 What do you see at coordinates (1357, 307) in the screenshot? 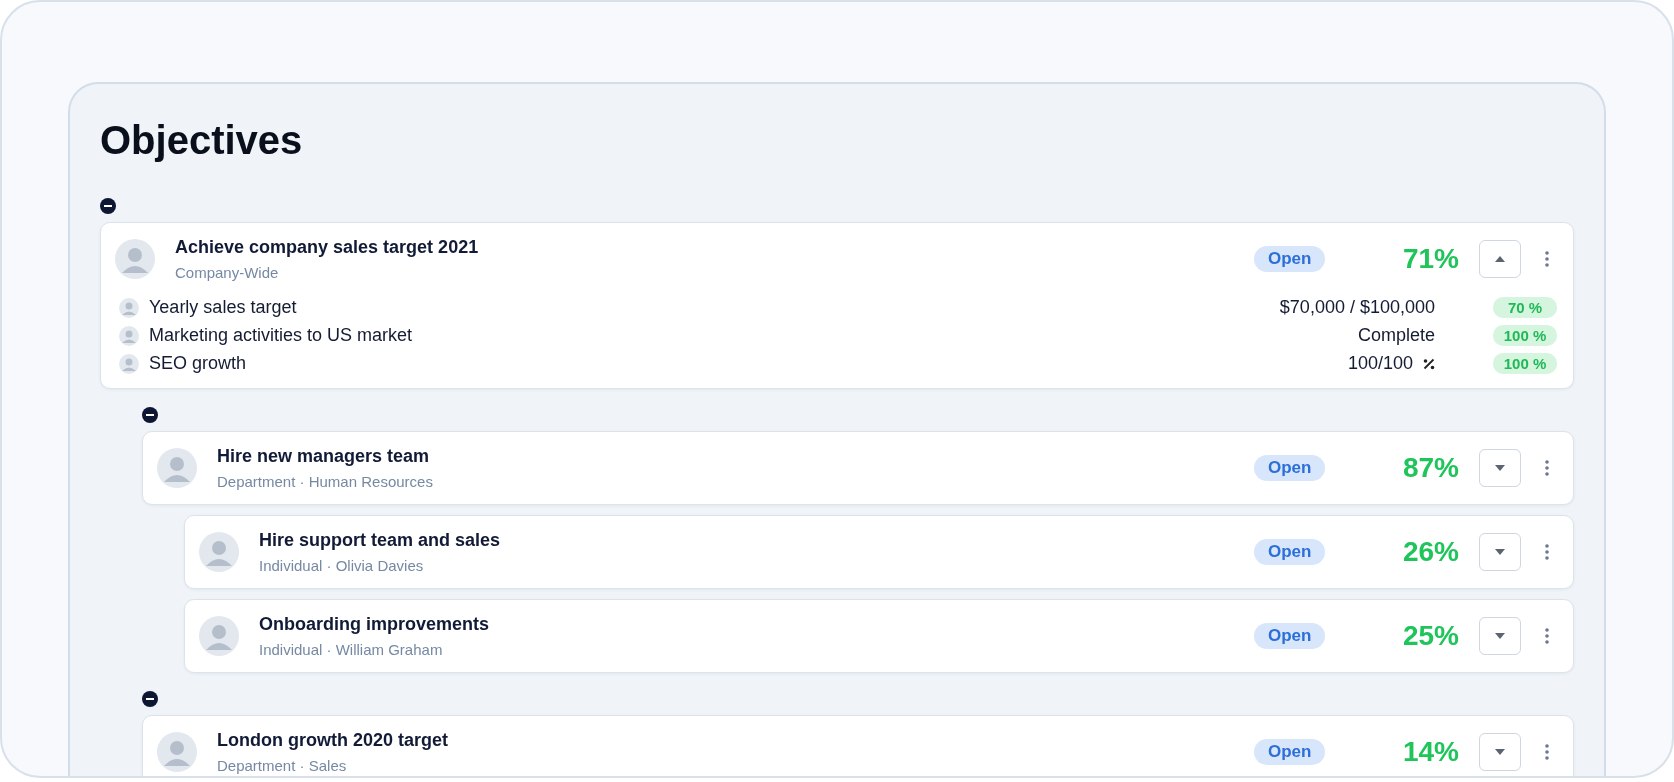
I see `key-result-value: $70,000 / $100,000` at bounding box center [1357, 307].